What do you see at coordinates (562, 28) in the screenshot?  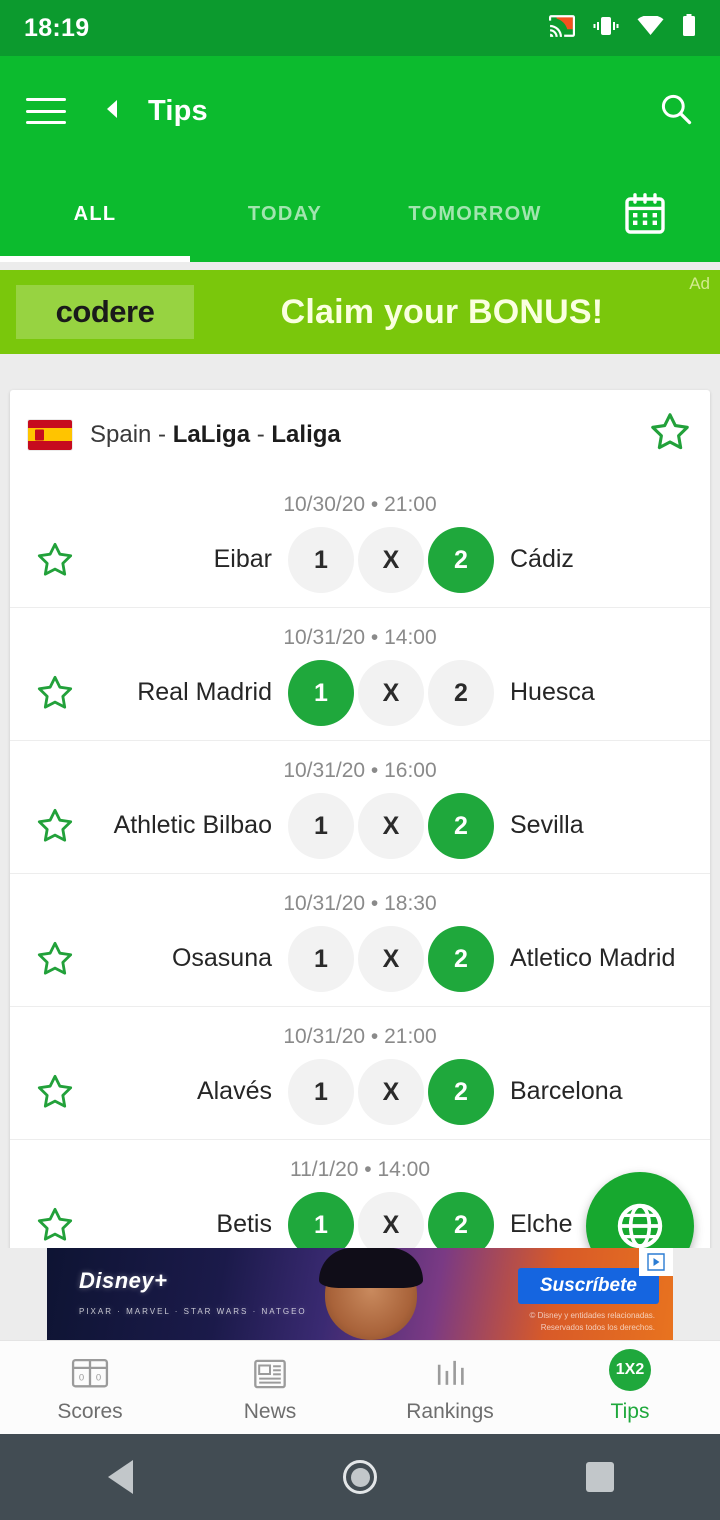 I see `cast-icon` at bounding box center [562, 28].